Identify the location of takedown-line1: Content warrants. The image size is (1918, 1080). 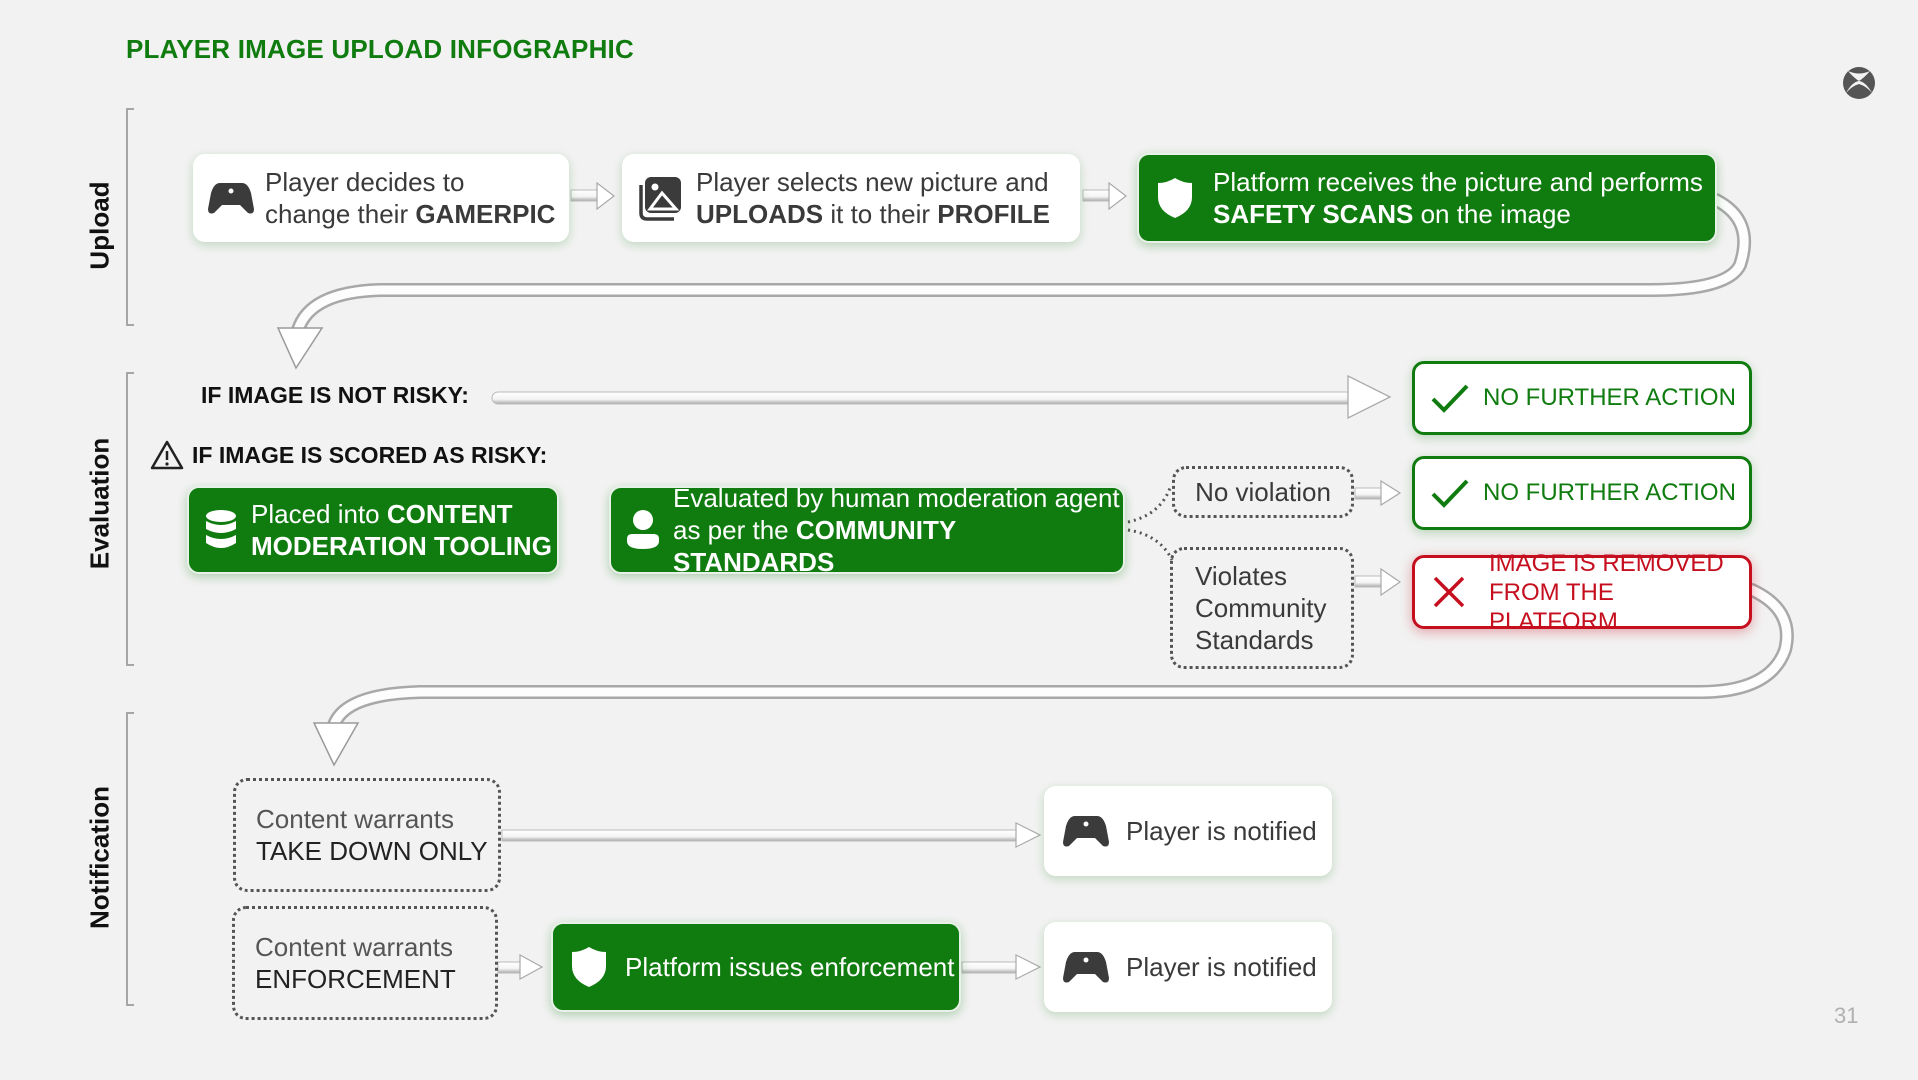
(355, 819).